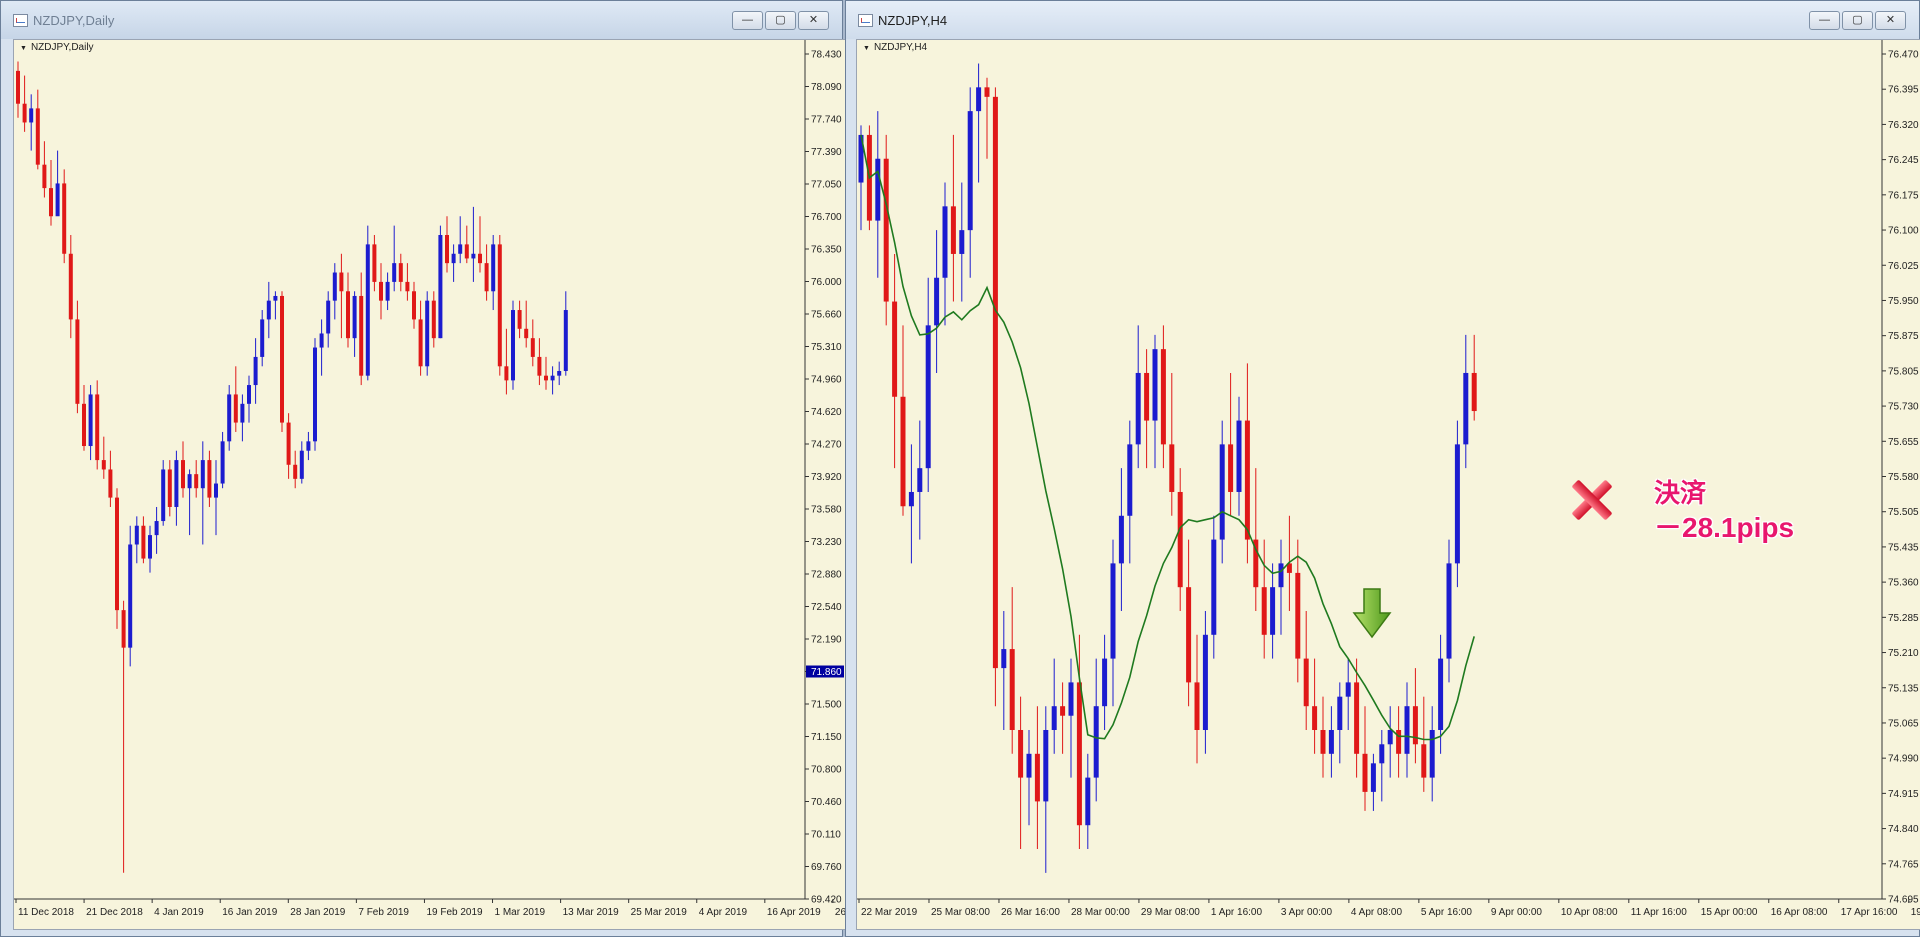 This screenshot has width=1920, height=937. Describe the element at coordinates (1903, 90) in the screenshot. I see `price-label: 76.395` at that location.